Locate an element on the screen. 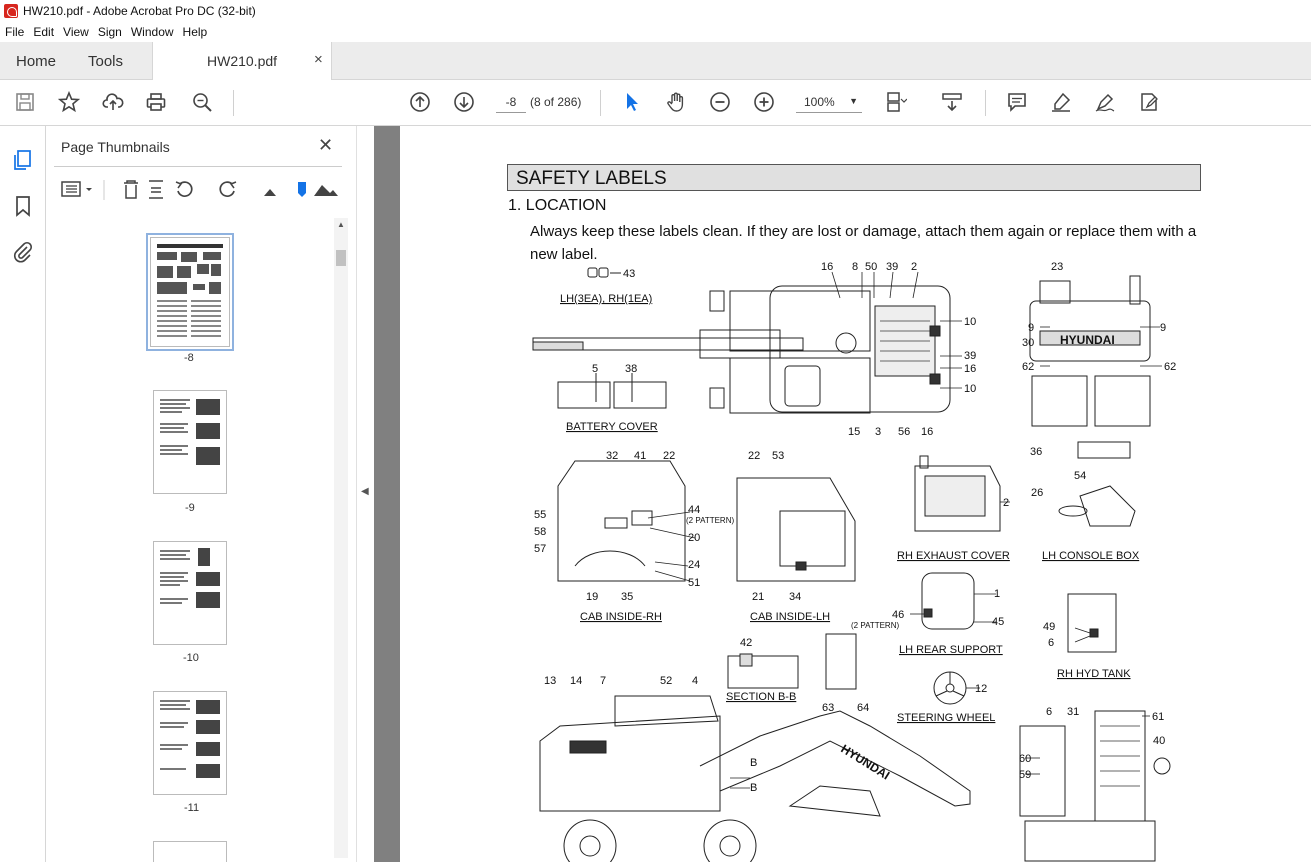 The image size is (1311, 862). menu-window: Window is located at coordinates (152, 32).